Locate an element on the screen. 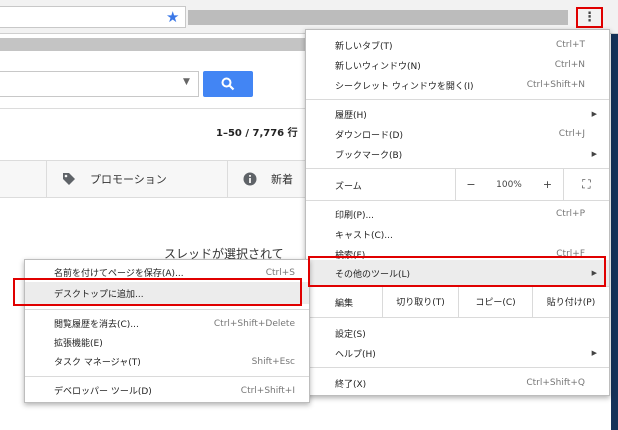 The image size is (618, 430). menu-item-label: 新しいウィンドウ(N) is located at coordinates (378, 66).